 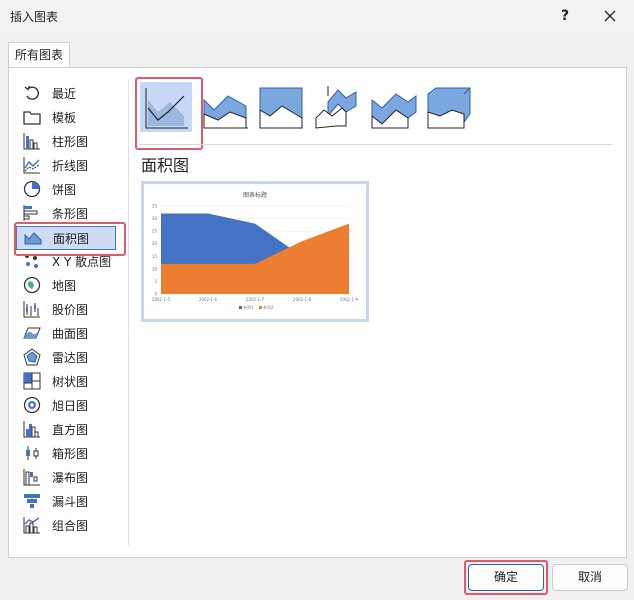 I want to click on section-title: 面积图, so click(x=165, y=165).